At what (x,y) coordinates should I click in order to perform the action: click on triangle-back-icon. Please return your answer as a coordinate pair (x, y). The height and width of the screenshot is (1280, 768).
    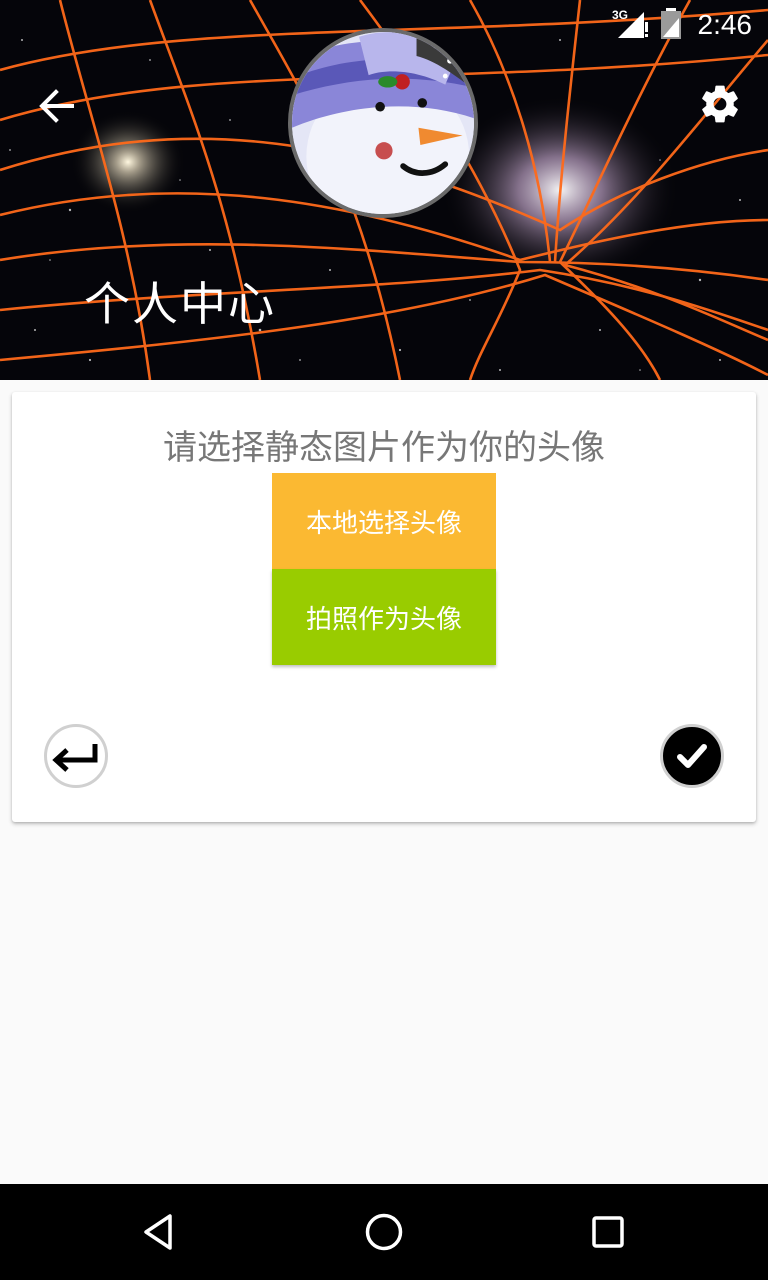
    Looking at the image, I should click on (158, 1232).